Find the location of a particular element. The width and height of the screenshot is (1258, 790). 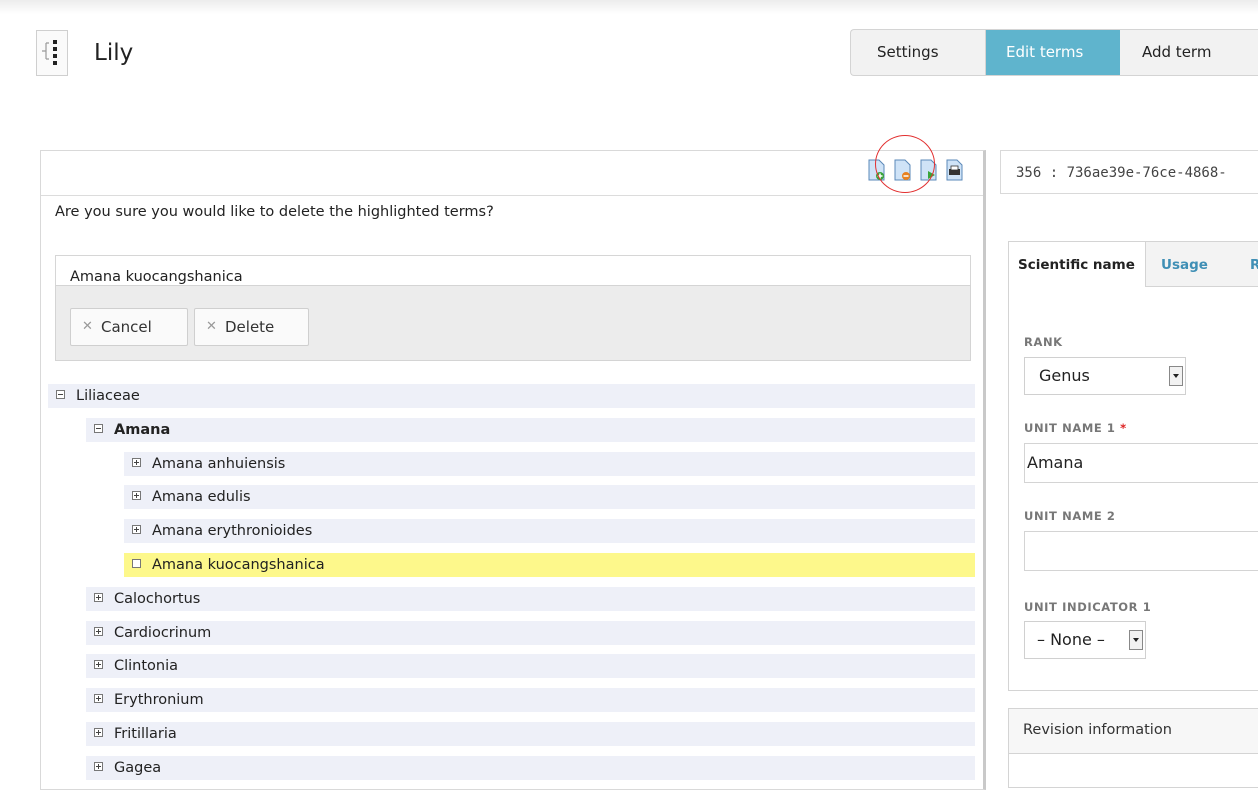

unit-name-1-input: Amana is located at coordinates (1141, 463).